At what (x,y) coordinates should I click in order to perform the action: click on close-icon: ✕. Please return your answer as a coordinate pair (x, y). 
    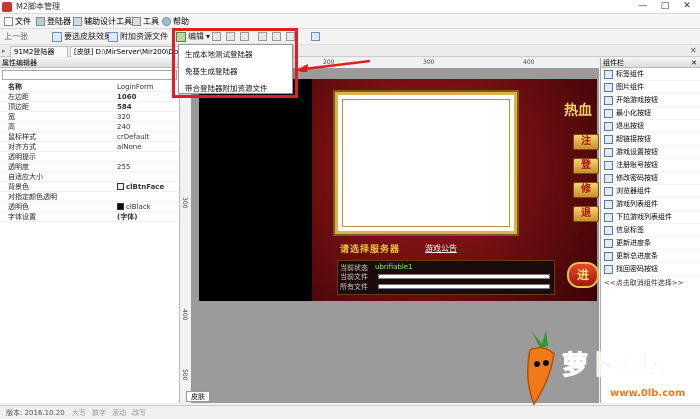
    Looking at the image, I should click on (694, 62).